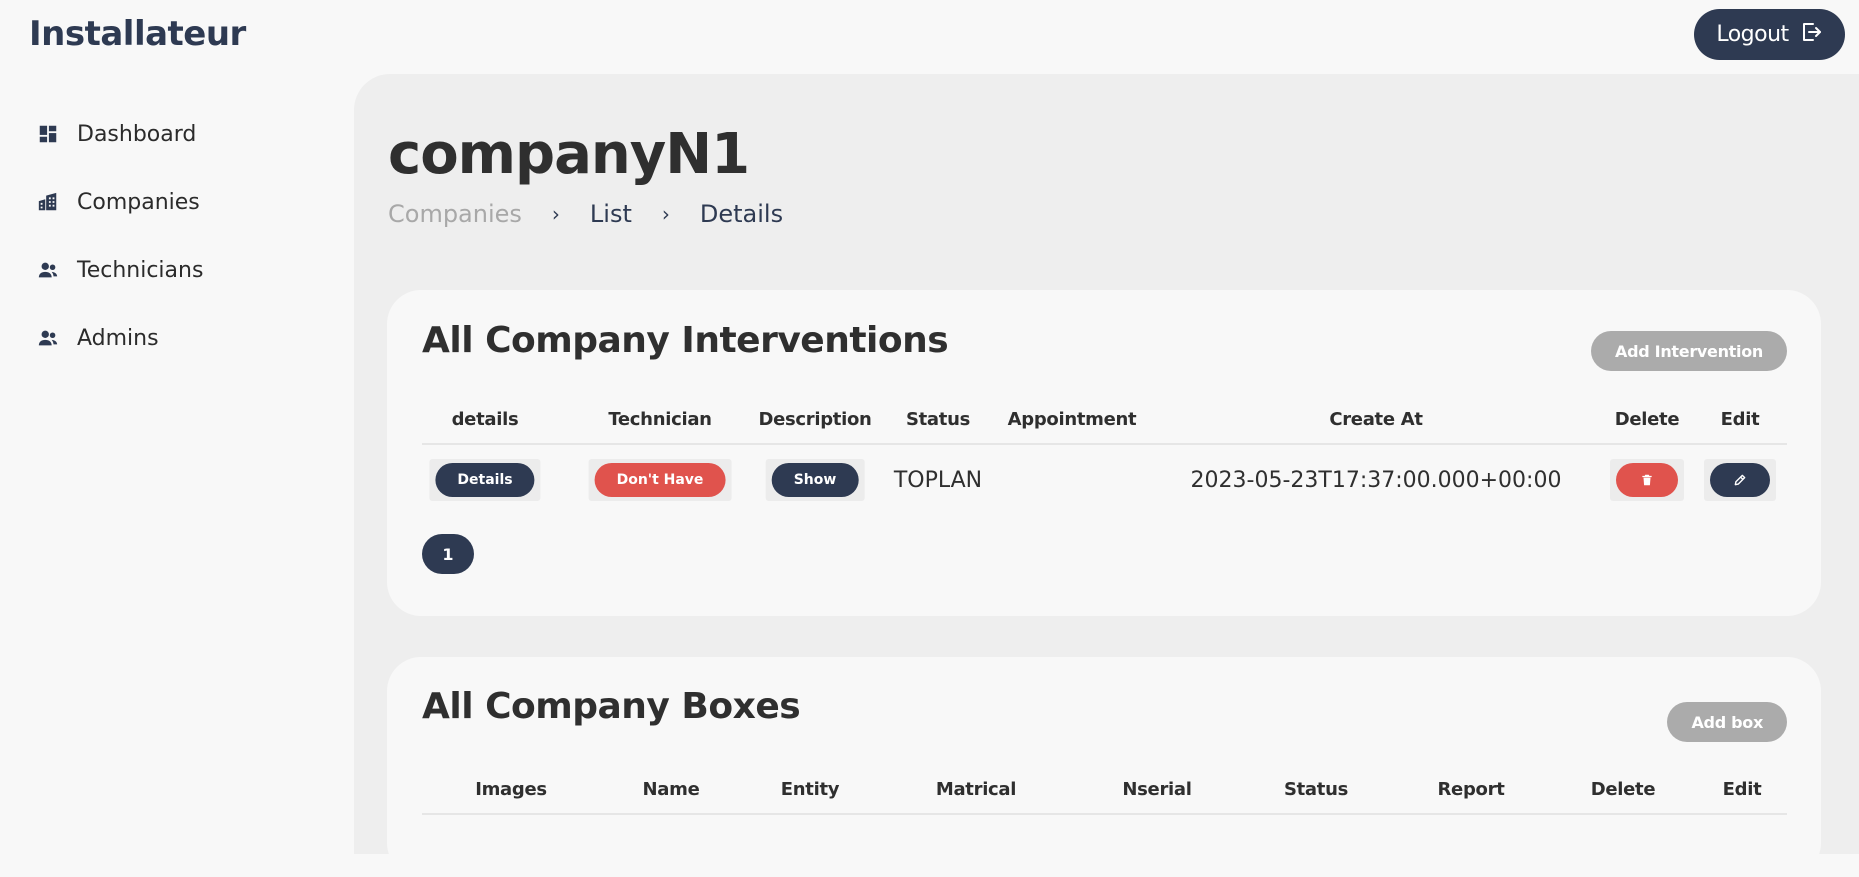  I want to click on show-description-button: Show, so click(815, 480).